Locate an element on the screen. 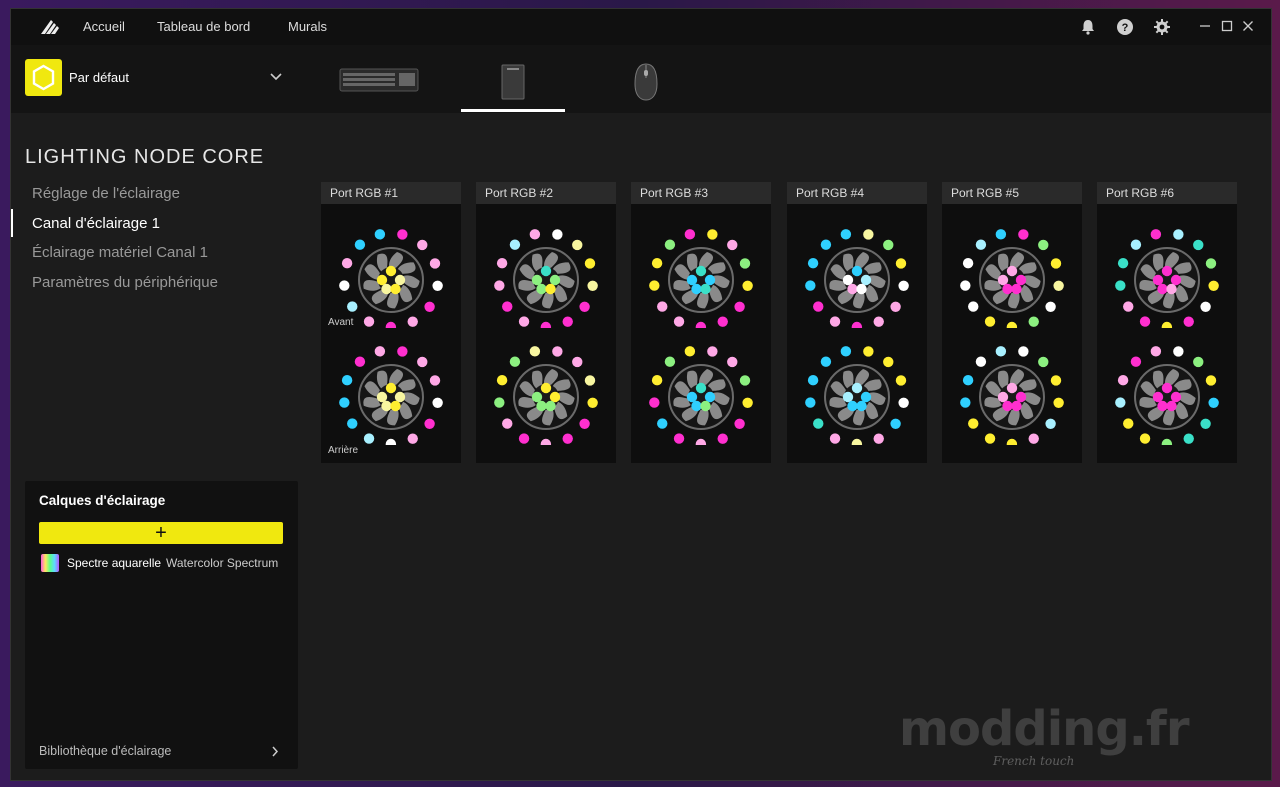 The height and width of the screenshot is (787, 1280). settings-gear-icon is located at coordinates (1162, 27).